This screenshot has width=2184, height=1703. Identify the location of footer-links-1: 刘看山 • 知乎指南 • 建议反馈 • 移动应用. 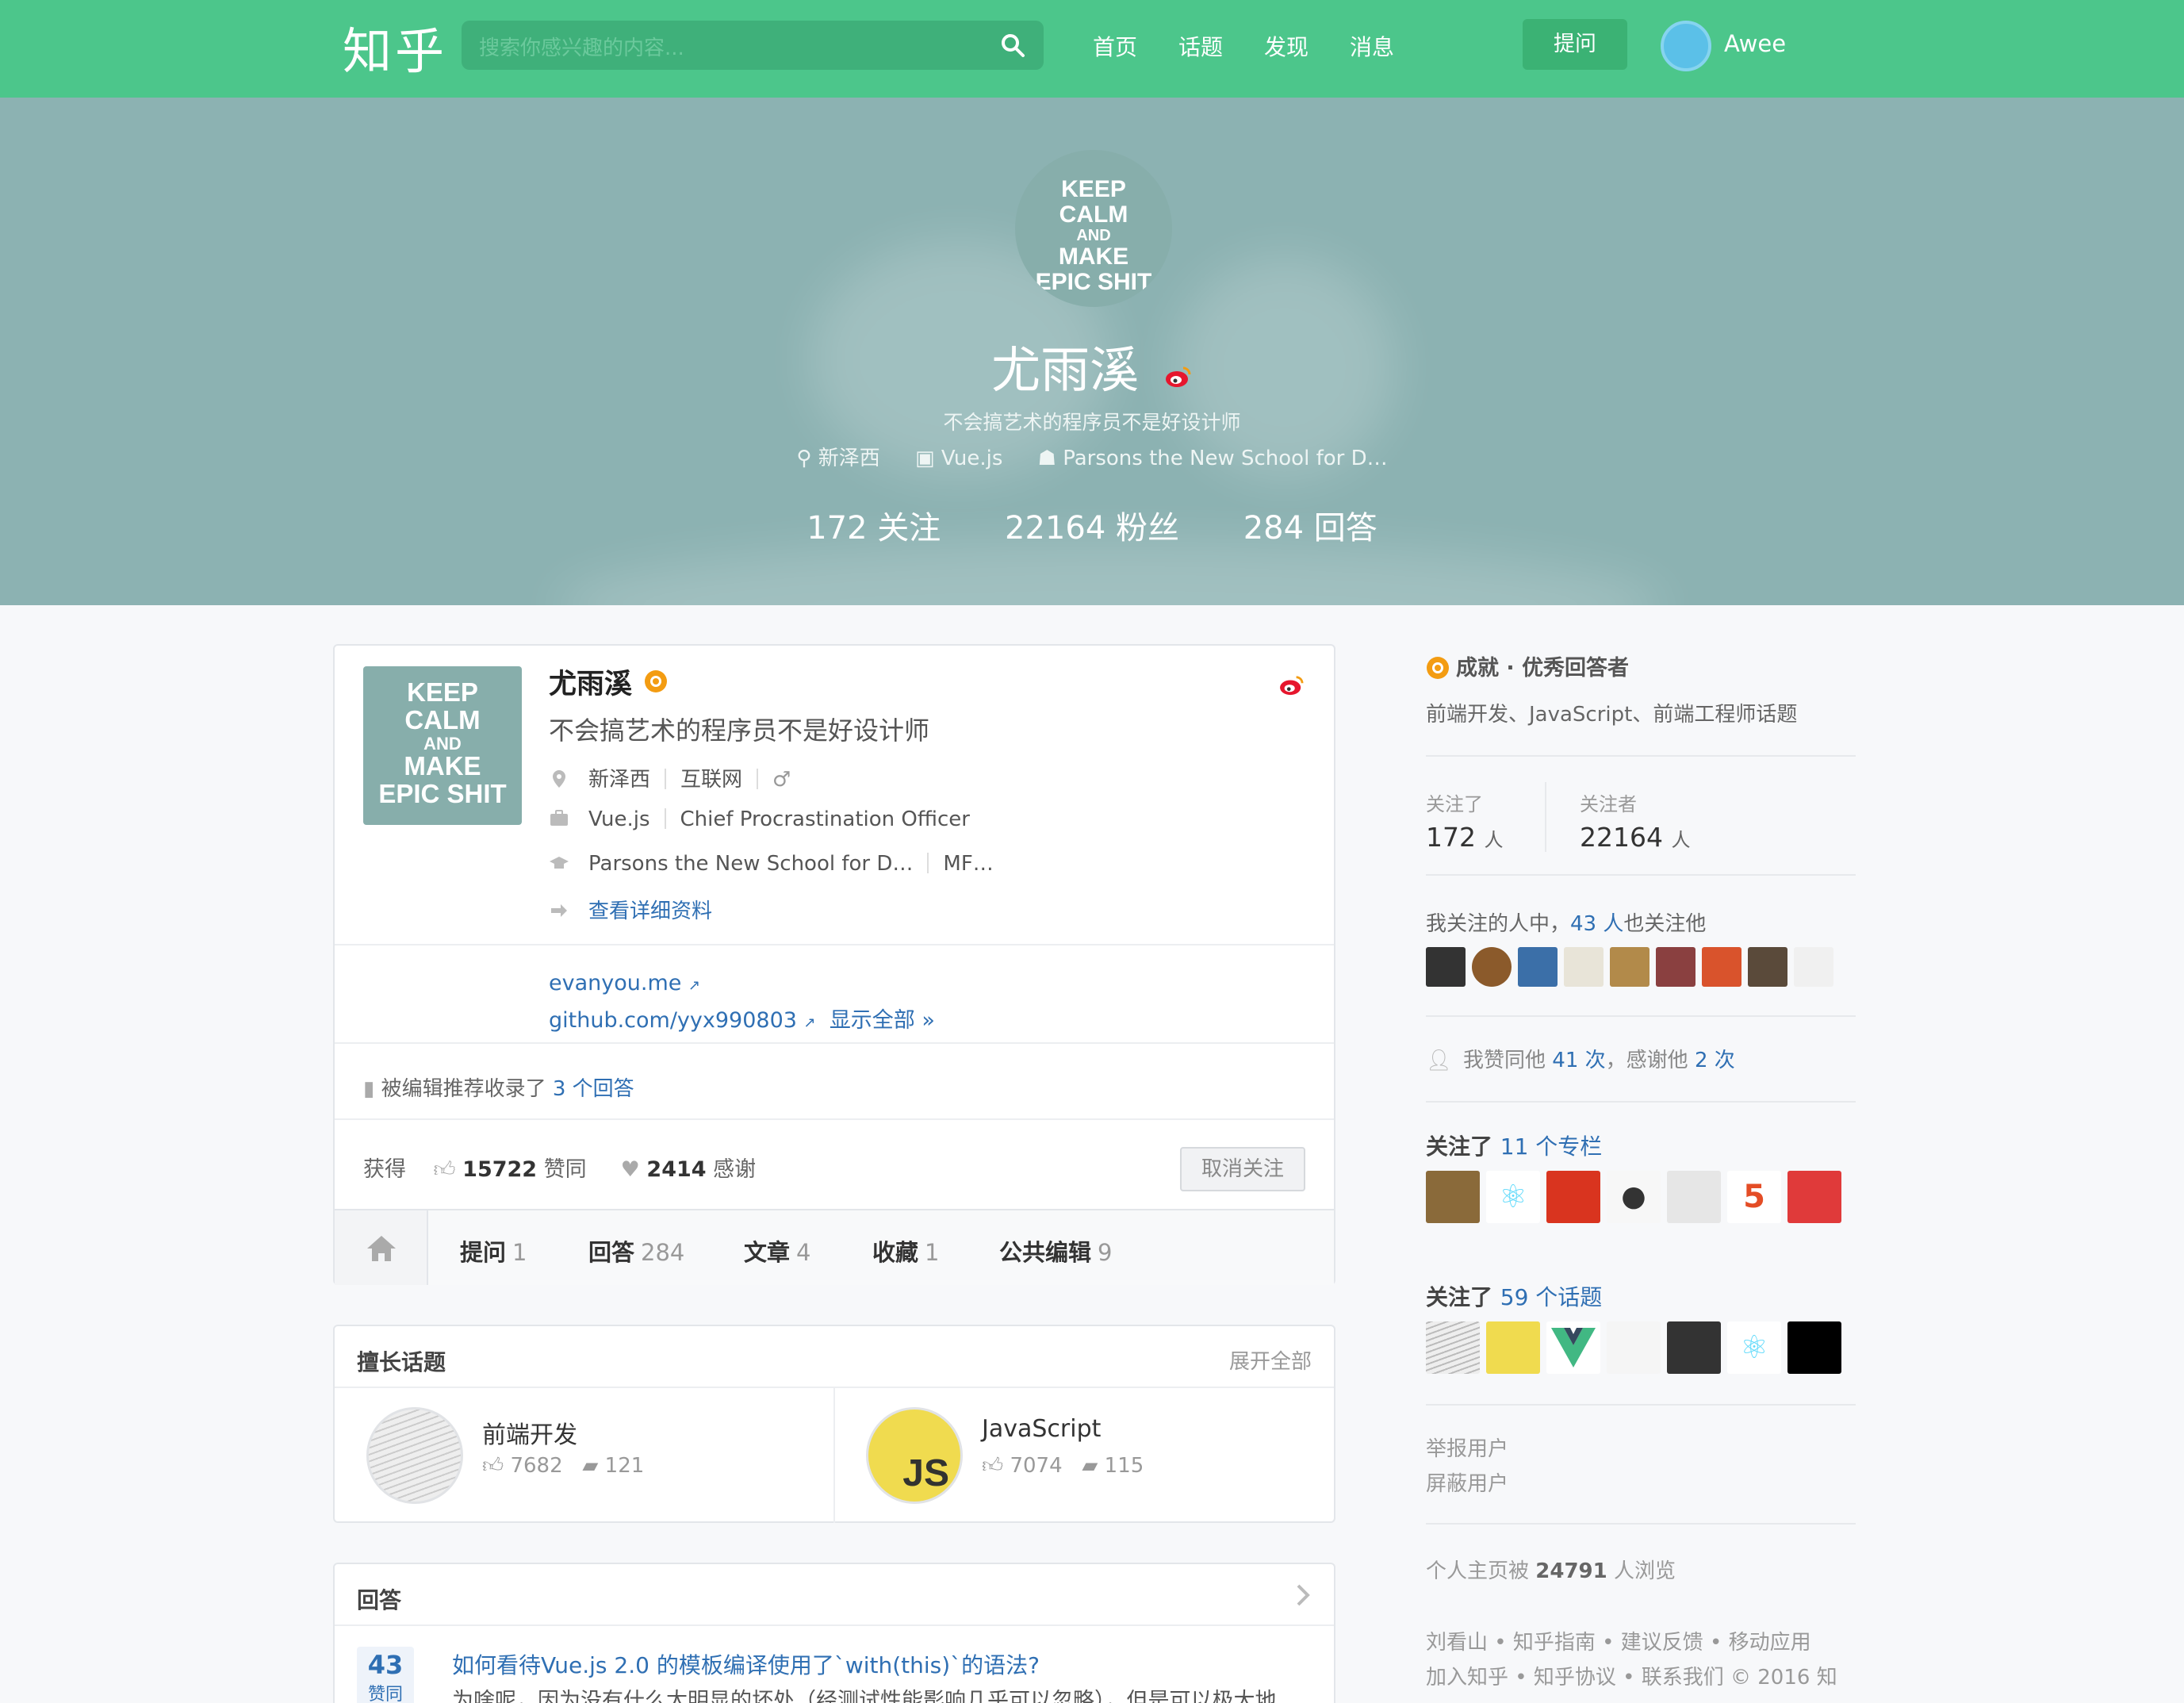
(1618, 1640).